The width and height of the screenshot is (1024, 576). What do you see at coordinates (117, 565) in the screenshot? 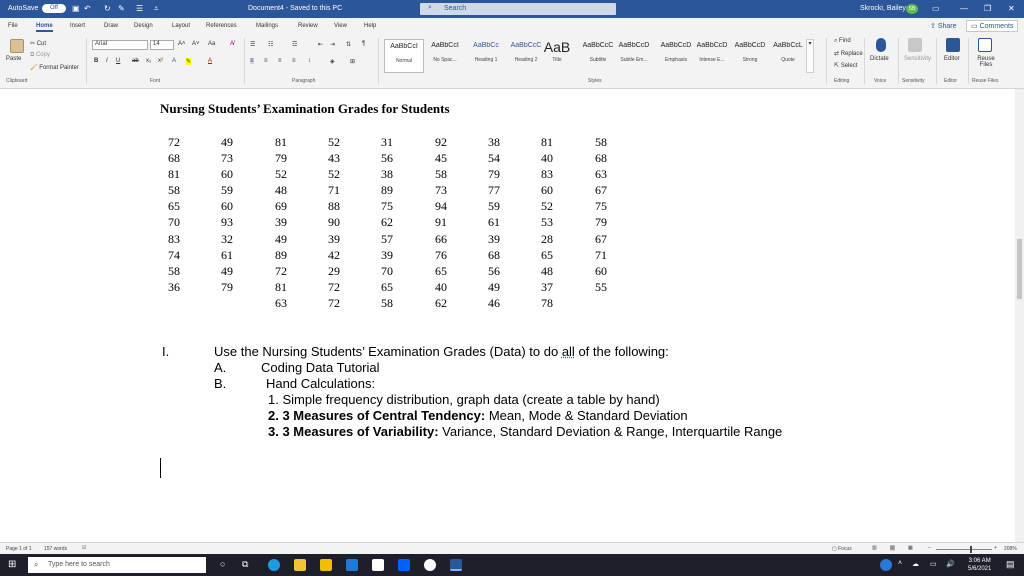
I see `taskbar-search: ⌕ Type here to search` at bounding box center [117, 565].